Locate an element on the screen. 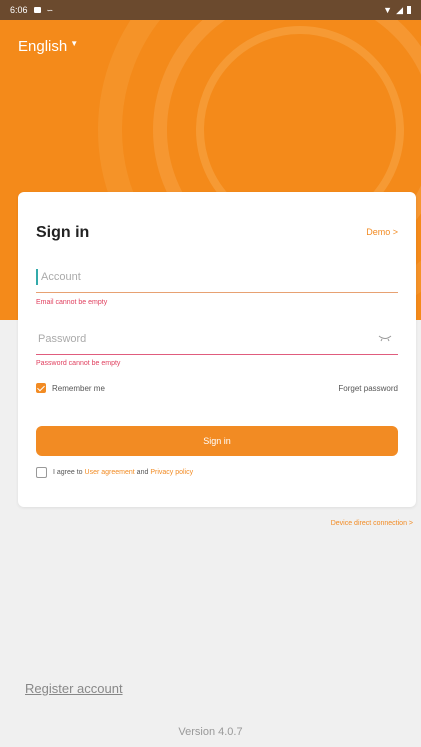  cell-signal-icon: ◢ is located at coordinates (399, 9).